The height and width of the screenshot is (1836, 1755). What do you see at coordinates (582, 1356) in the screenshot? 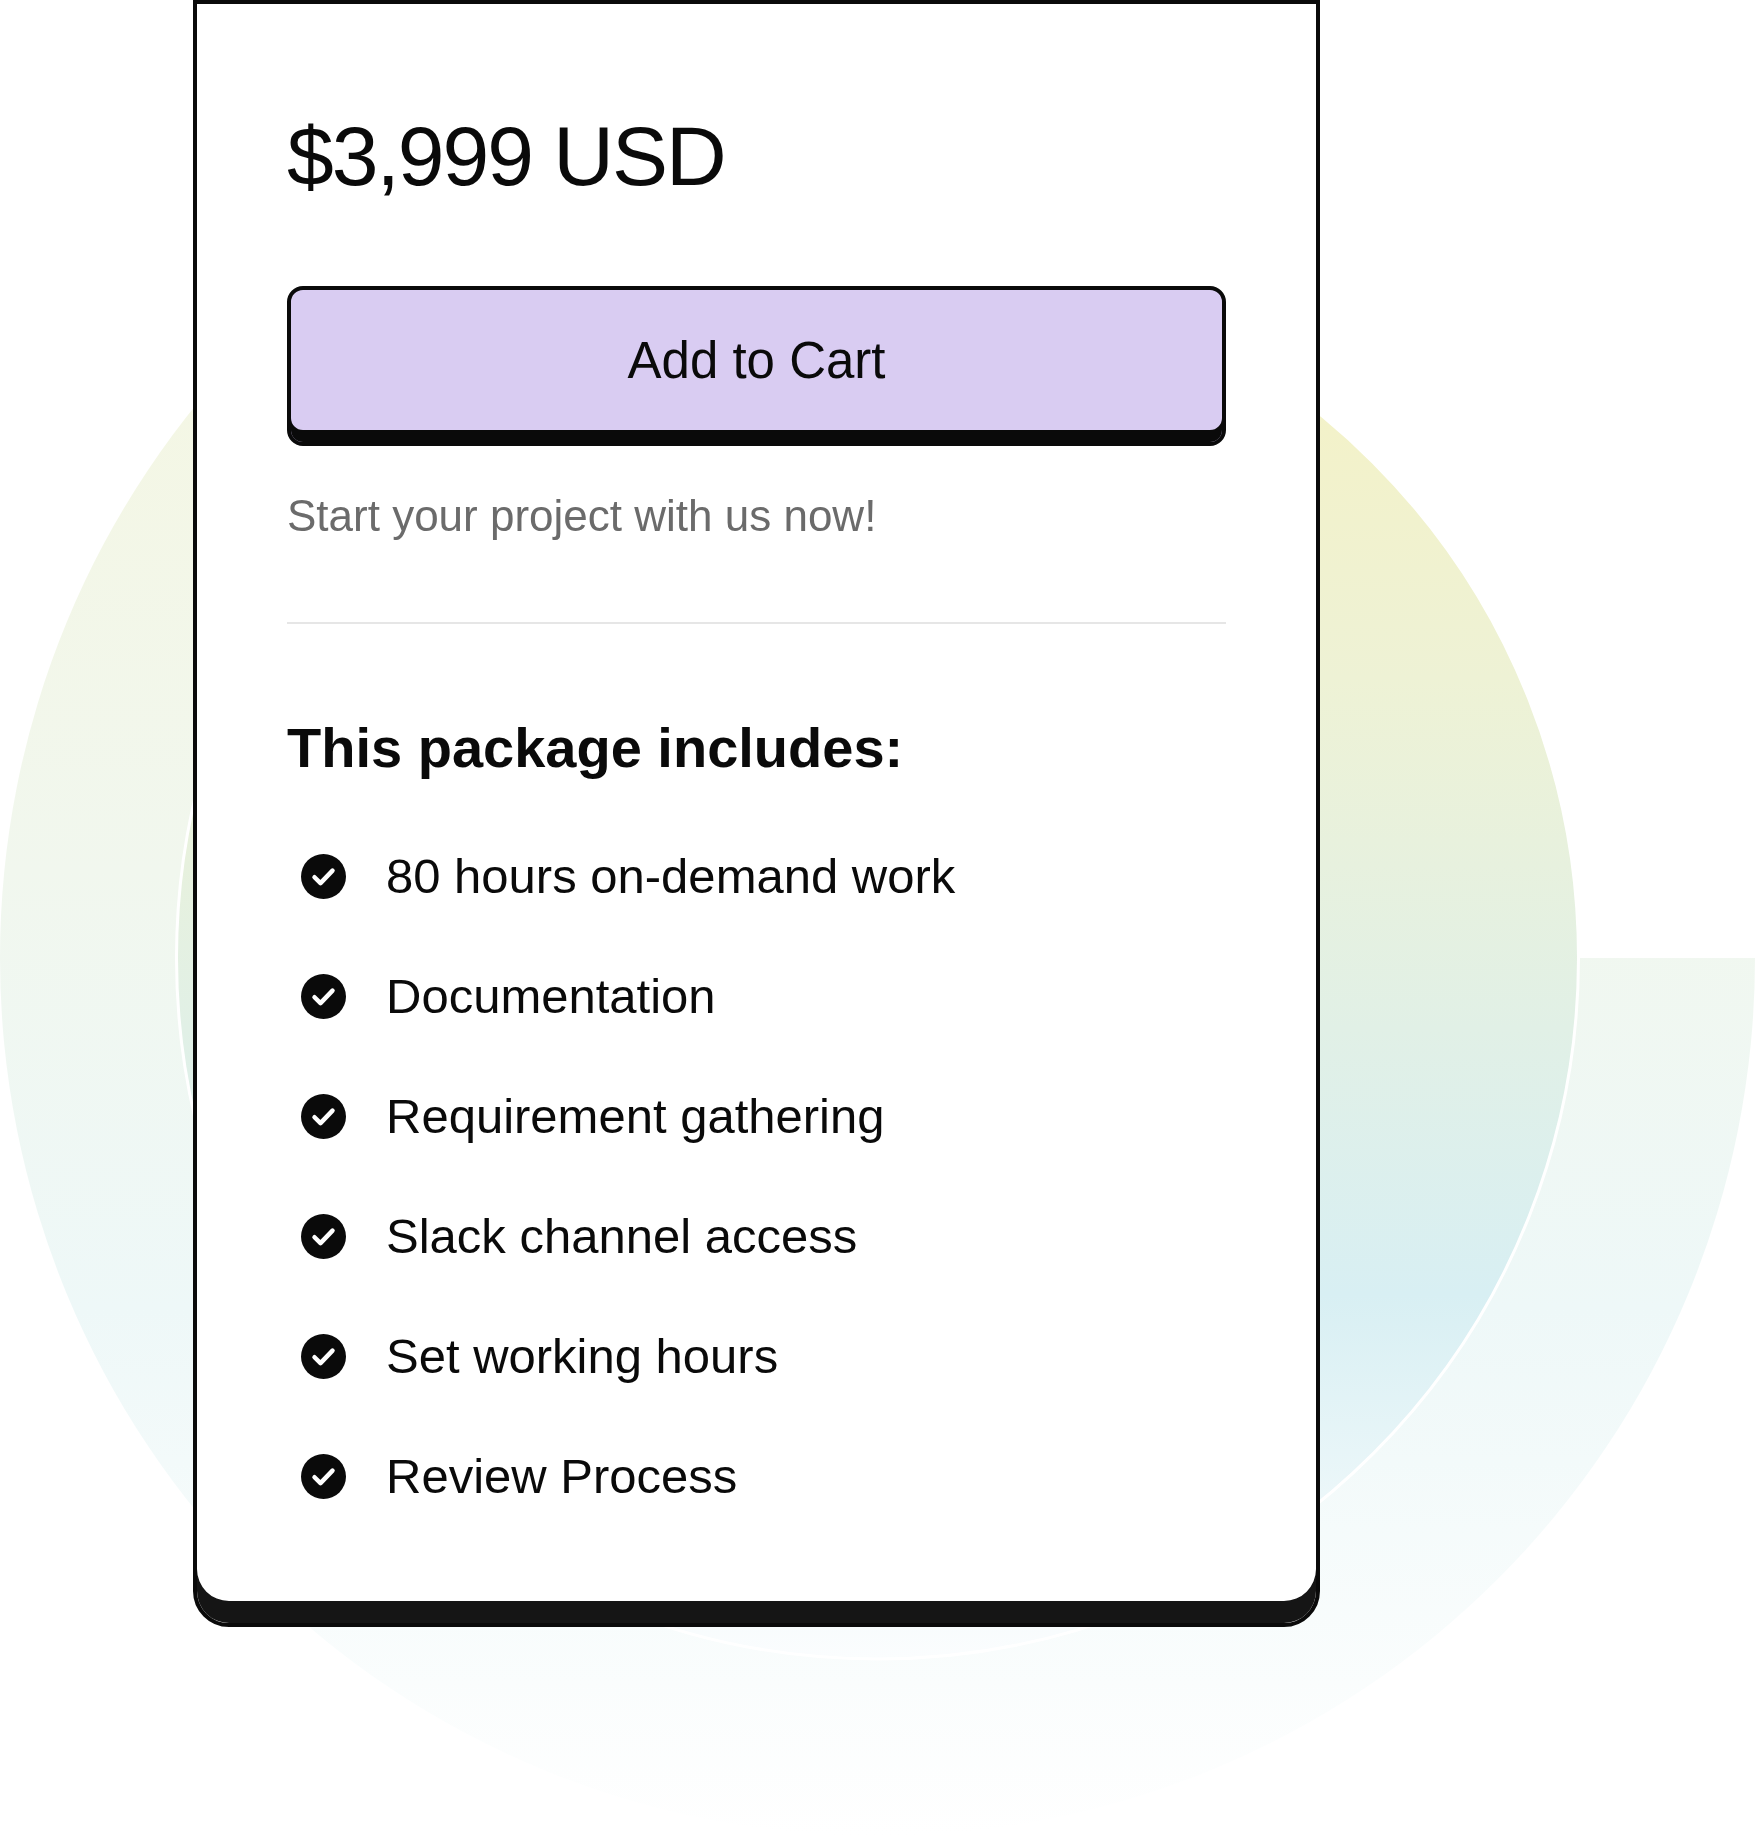
I see `feature-text: Set working hours` at bounding box center [582, 1356].